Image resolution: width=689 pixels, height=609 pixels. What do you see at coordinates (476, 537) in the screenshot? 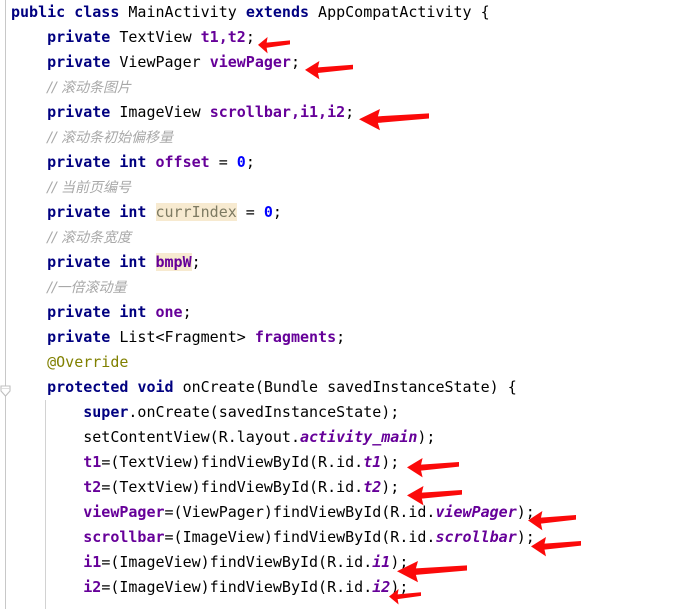
I see `identifier-token: scrollbar` at bounding box center [476, 537].